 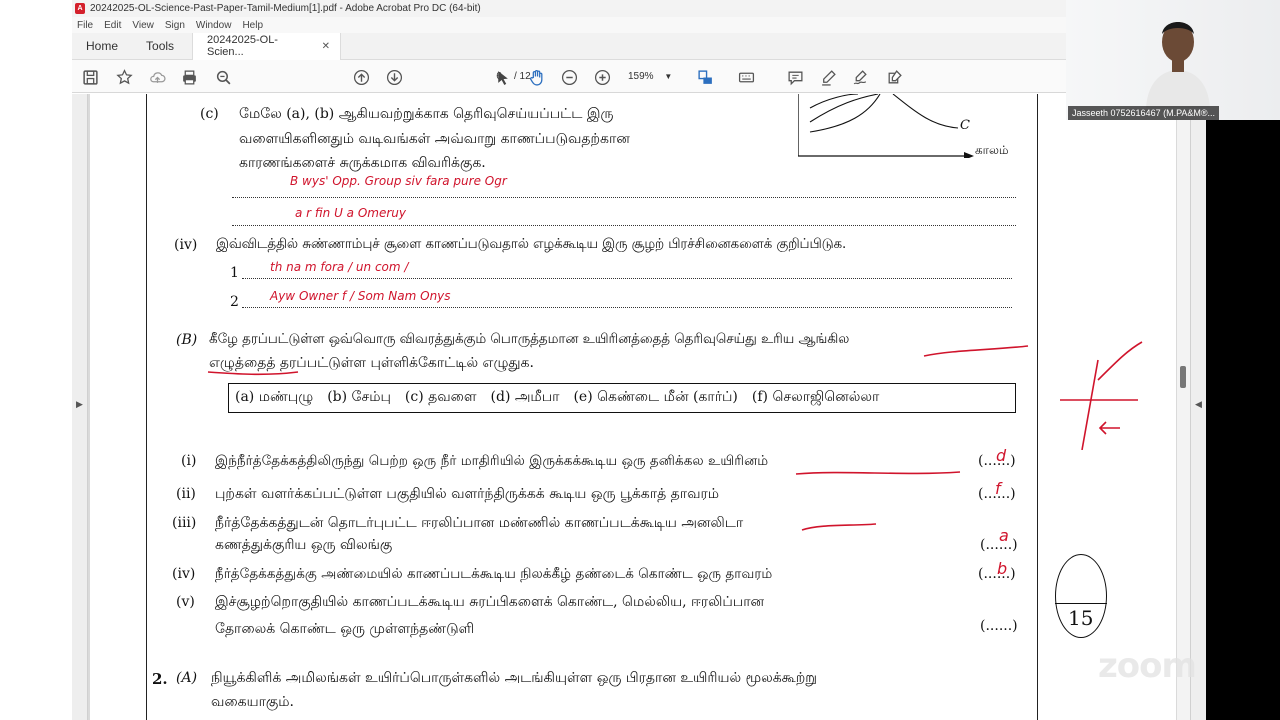 I want to click on option-c: (c) தவளை, so click(x=440, y=397).